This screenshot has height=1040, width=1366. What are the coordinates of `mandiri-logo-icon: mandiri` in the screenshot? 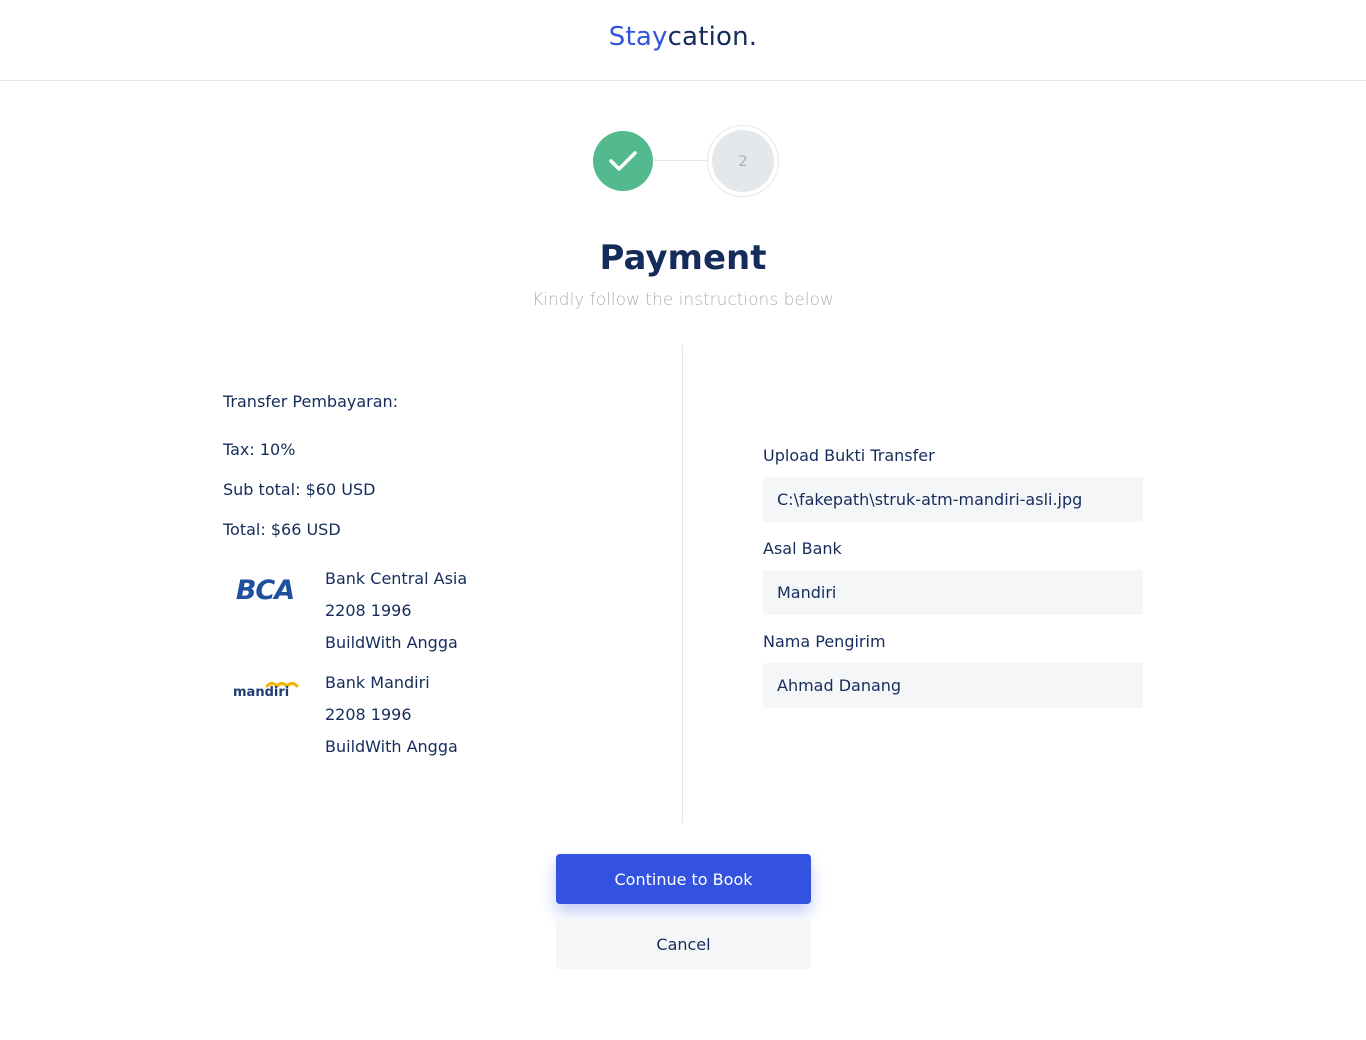 It's located at (265, 694).